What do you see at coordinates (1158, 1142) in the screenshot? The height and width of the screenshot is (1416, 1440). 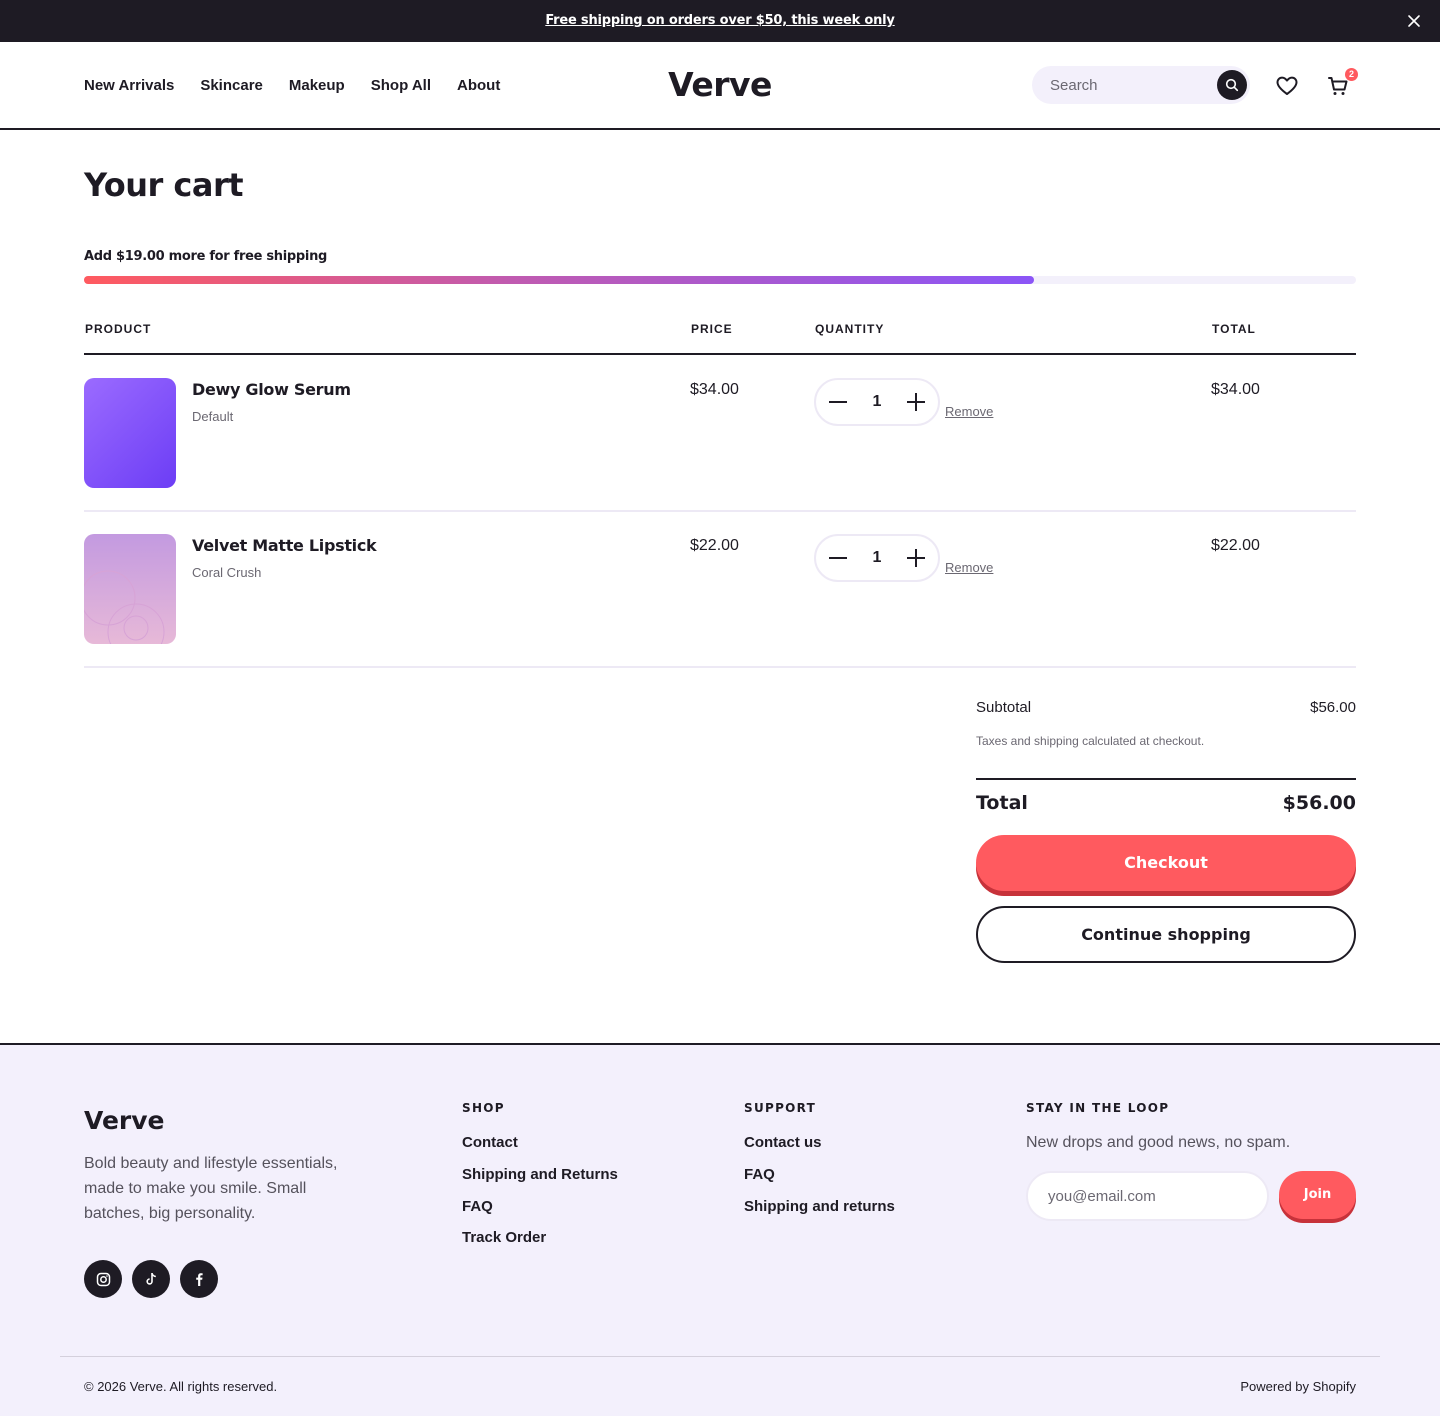 I see `newsletter-tagline: New drops and good news, no spam.` at bounding box center [1158, 1142].